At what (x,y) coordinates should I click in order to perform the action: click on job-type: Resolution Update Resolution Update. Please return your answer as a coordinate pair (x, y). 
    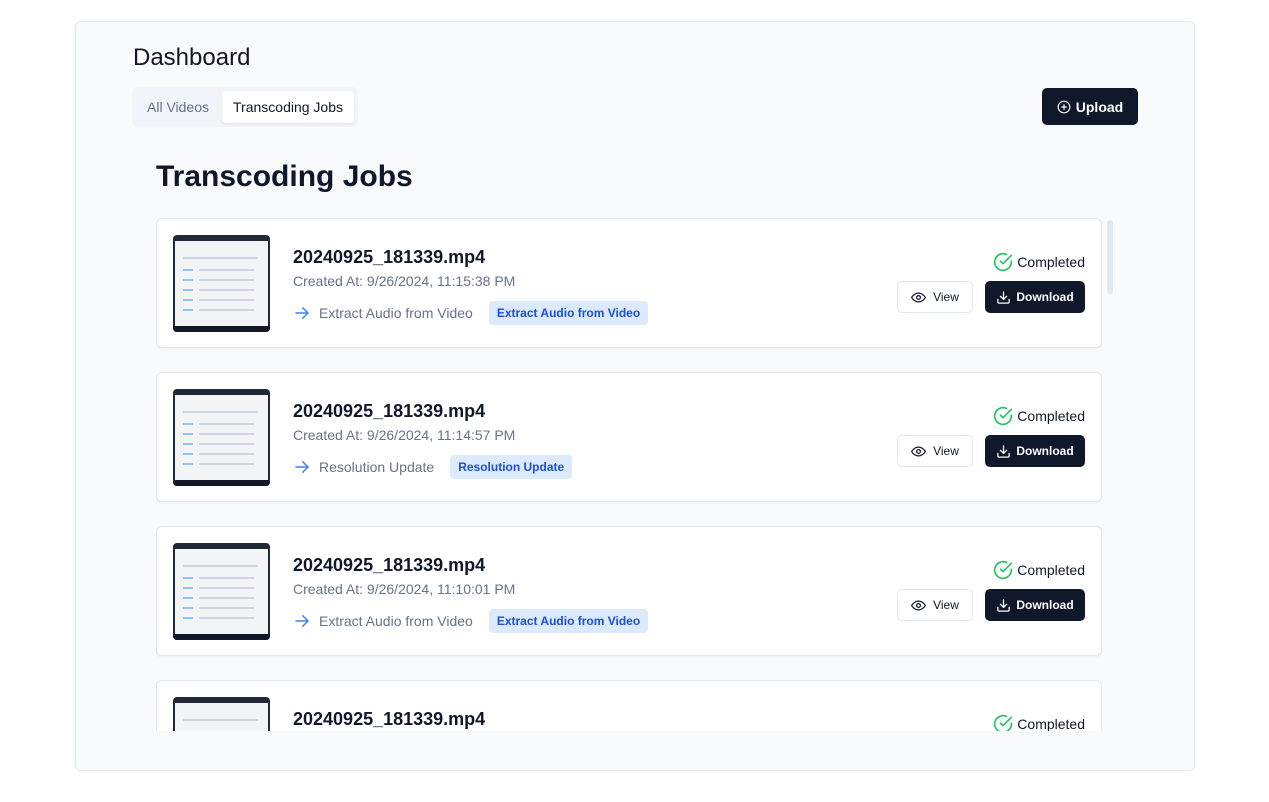
    Looking at the image, I should click on (433, 467).